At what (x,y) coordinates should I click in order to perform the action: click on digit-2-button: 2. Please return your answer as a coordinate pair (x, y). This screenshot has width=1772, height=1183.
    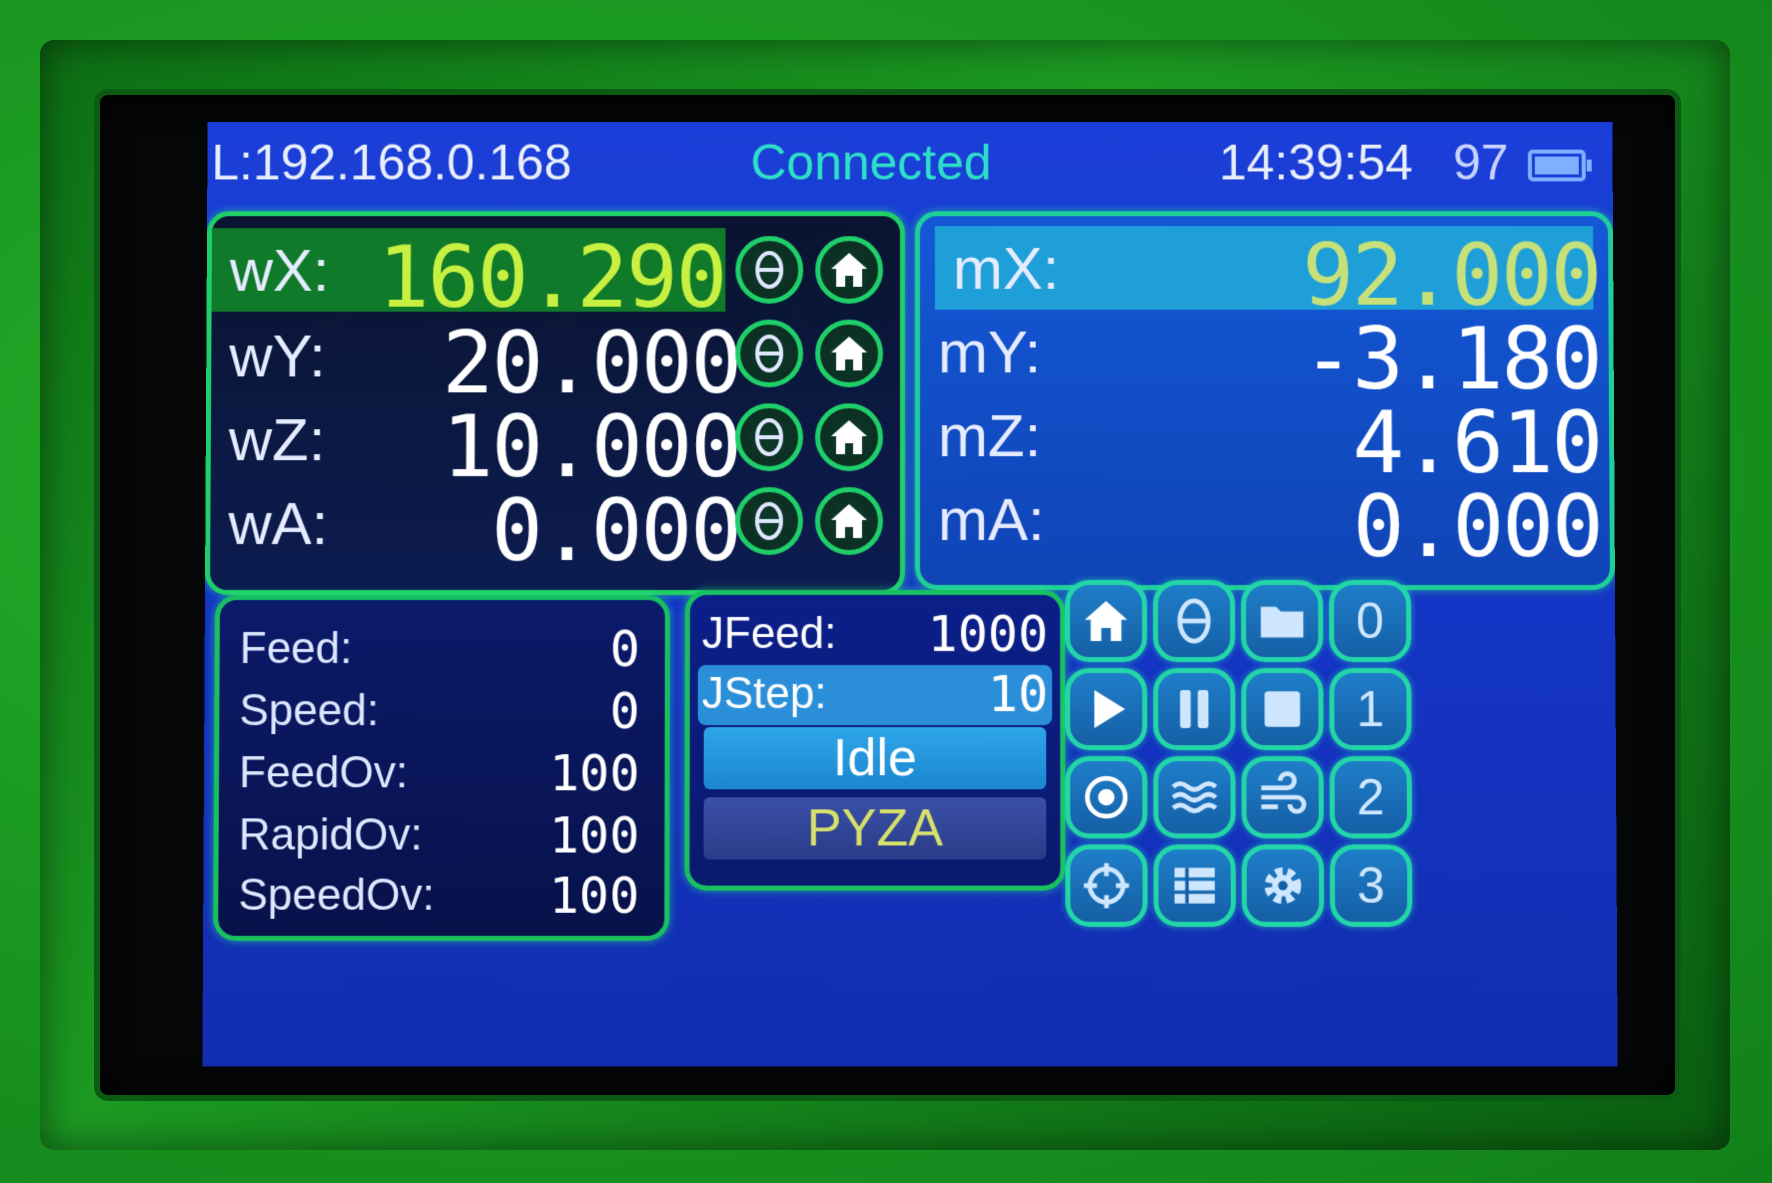
    Looking at the image, I should click on (1370, 797).